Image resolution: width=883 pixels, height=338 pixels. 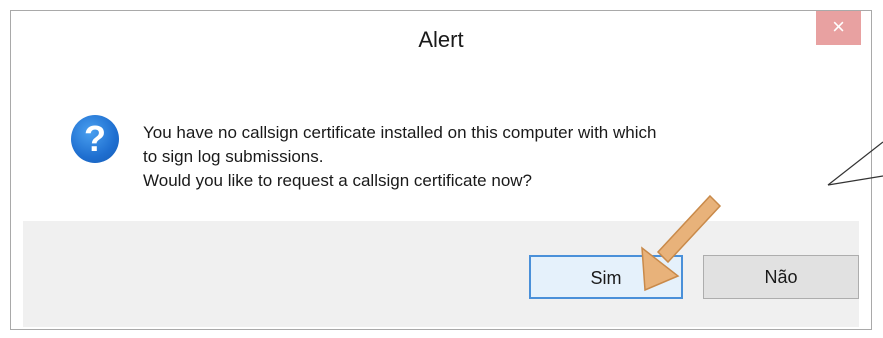 I want to click on question-icon: ?, so click(x=95, y=139).